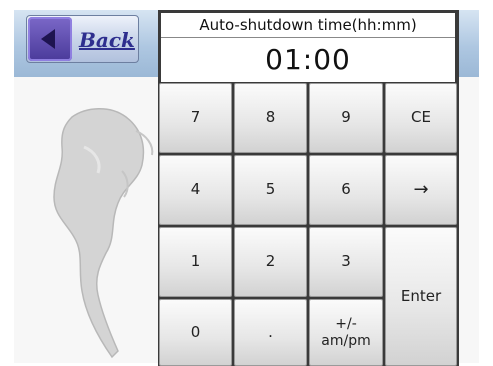  I want to click on key-2: 2, so click(270, 262).